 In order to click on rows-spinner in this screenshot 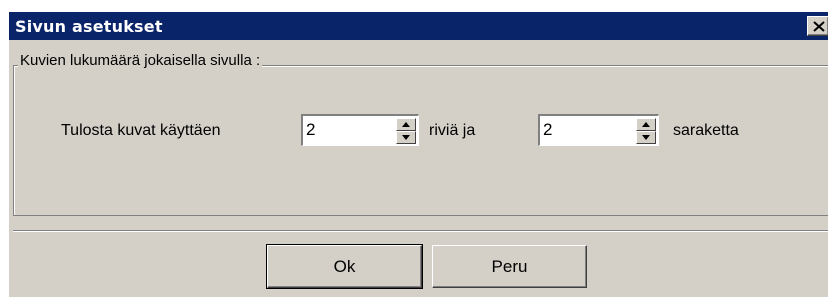, I will do `click(360, 130)`.